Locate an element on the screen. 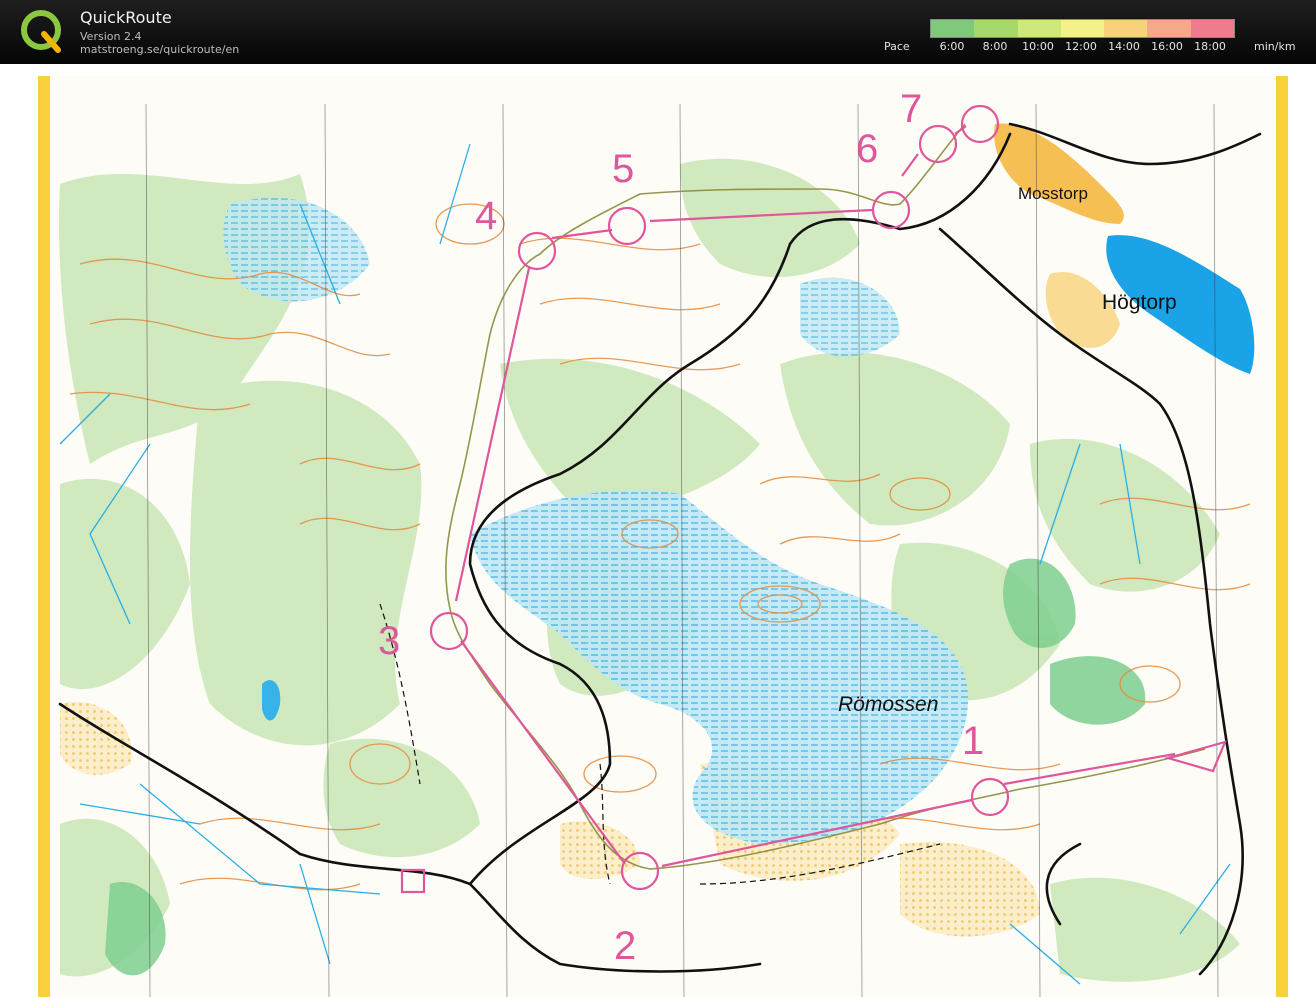 The image size is (1316, 997). place-name-mosstorp: Mosstorp is located at coordinates (1053, 193).